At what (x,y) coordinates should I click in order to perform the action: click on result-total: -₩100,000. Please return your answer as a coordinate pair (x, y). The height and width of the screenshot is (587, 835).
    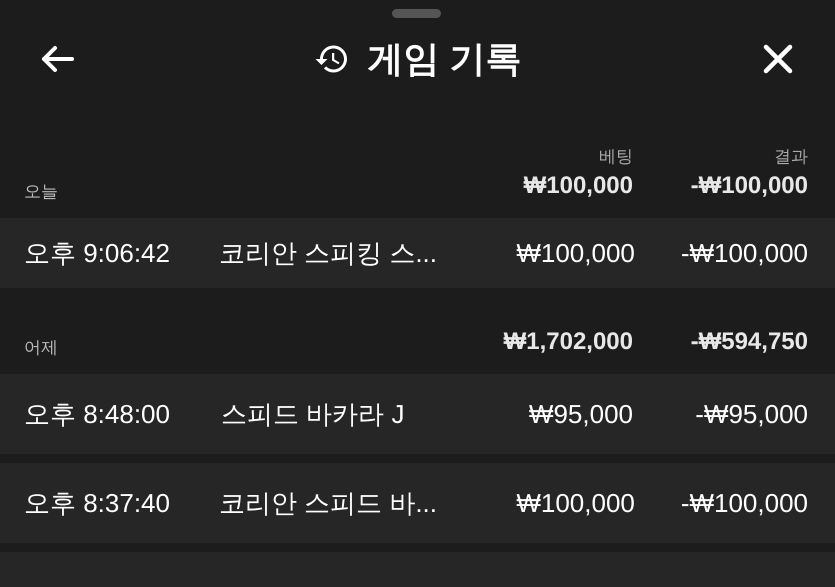
    Looking at the image, I should click on (749, 186).